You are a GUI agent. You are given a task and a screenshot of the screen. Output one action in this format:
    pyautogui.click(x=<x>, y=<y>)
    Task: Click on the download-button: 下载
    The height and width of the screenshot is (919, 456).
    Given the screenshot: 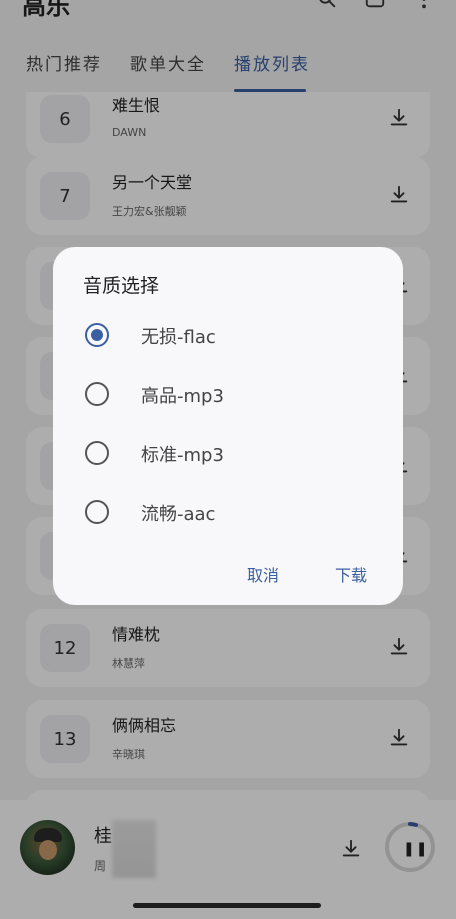 What is the action you would take?
    pyautogui.click(x=351, y=574)
    